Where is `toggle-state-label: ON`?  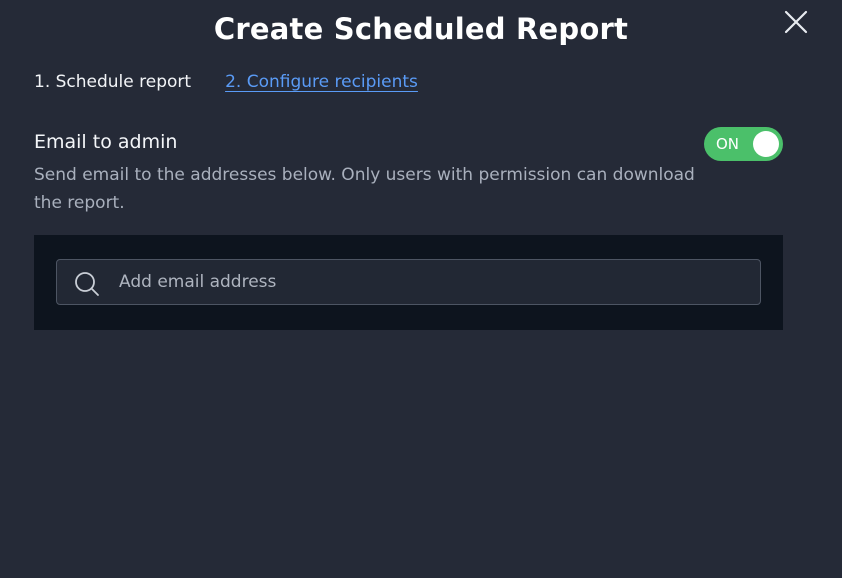
toggle-state-label: ON is located at coordinates (728, 144).